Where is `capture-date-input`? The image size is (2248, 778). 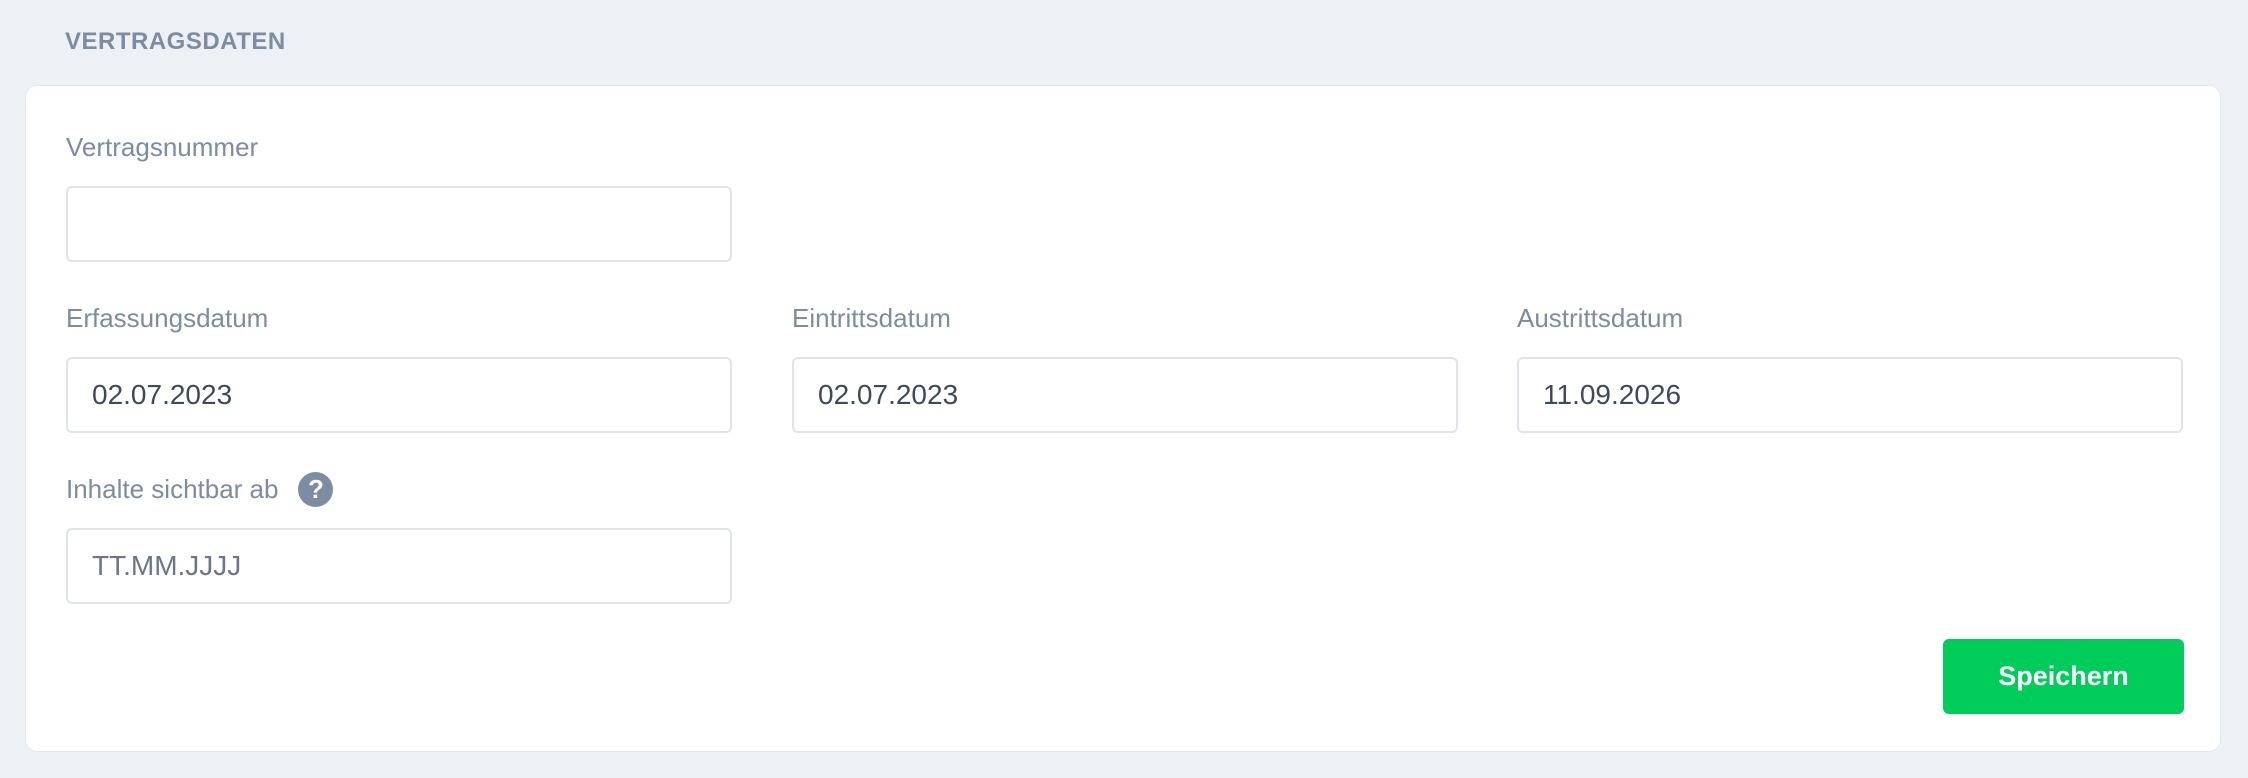
capture-date-input is located at coordinates (399, 395).